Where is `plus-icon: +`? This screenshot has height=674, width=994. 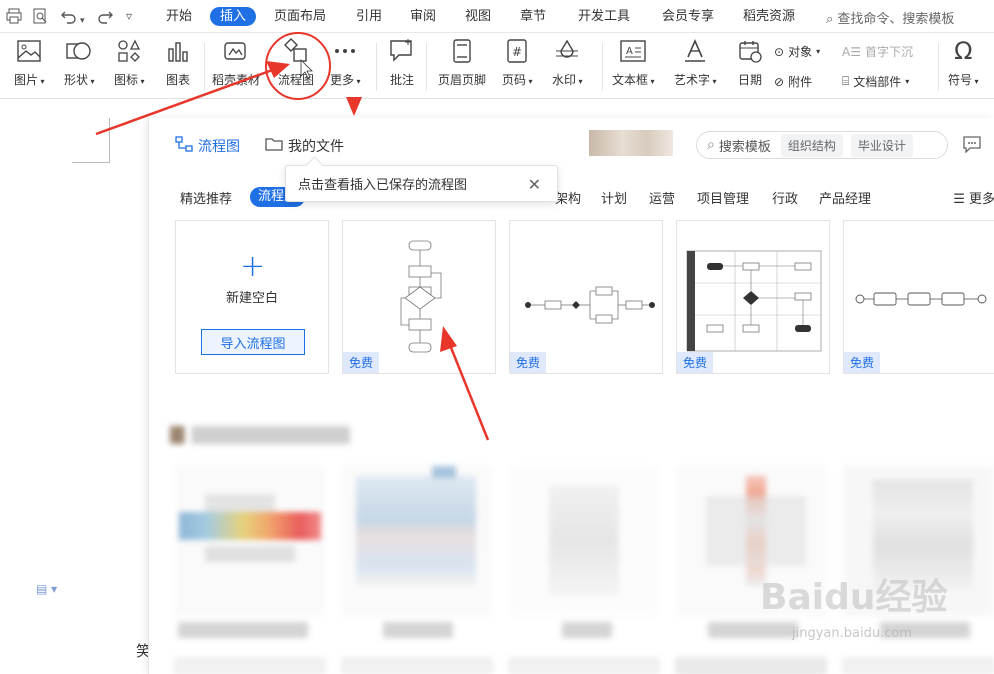
plus-icon: + is located at coordinates (253, 266).